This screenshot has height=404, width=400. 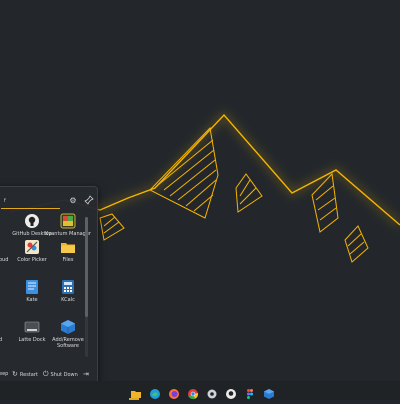 I want to click on dock-icon, so click(x=32, y=327).